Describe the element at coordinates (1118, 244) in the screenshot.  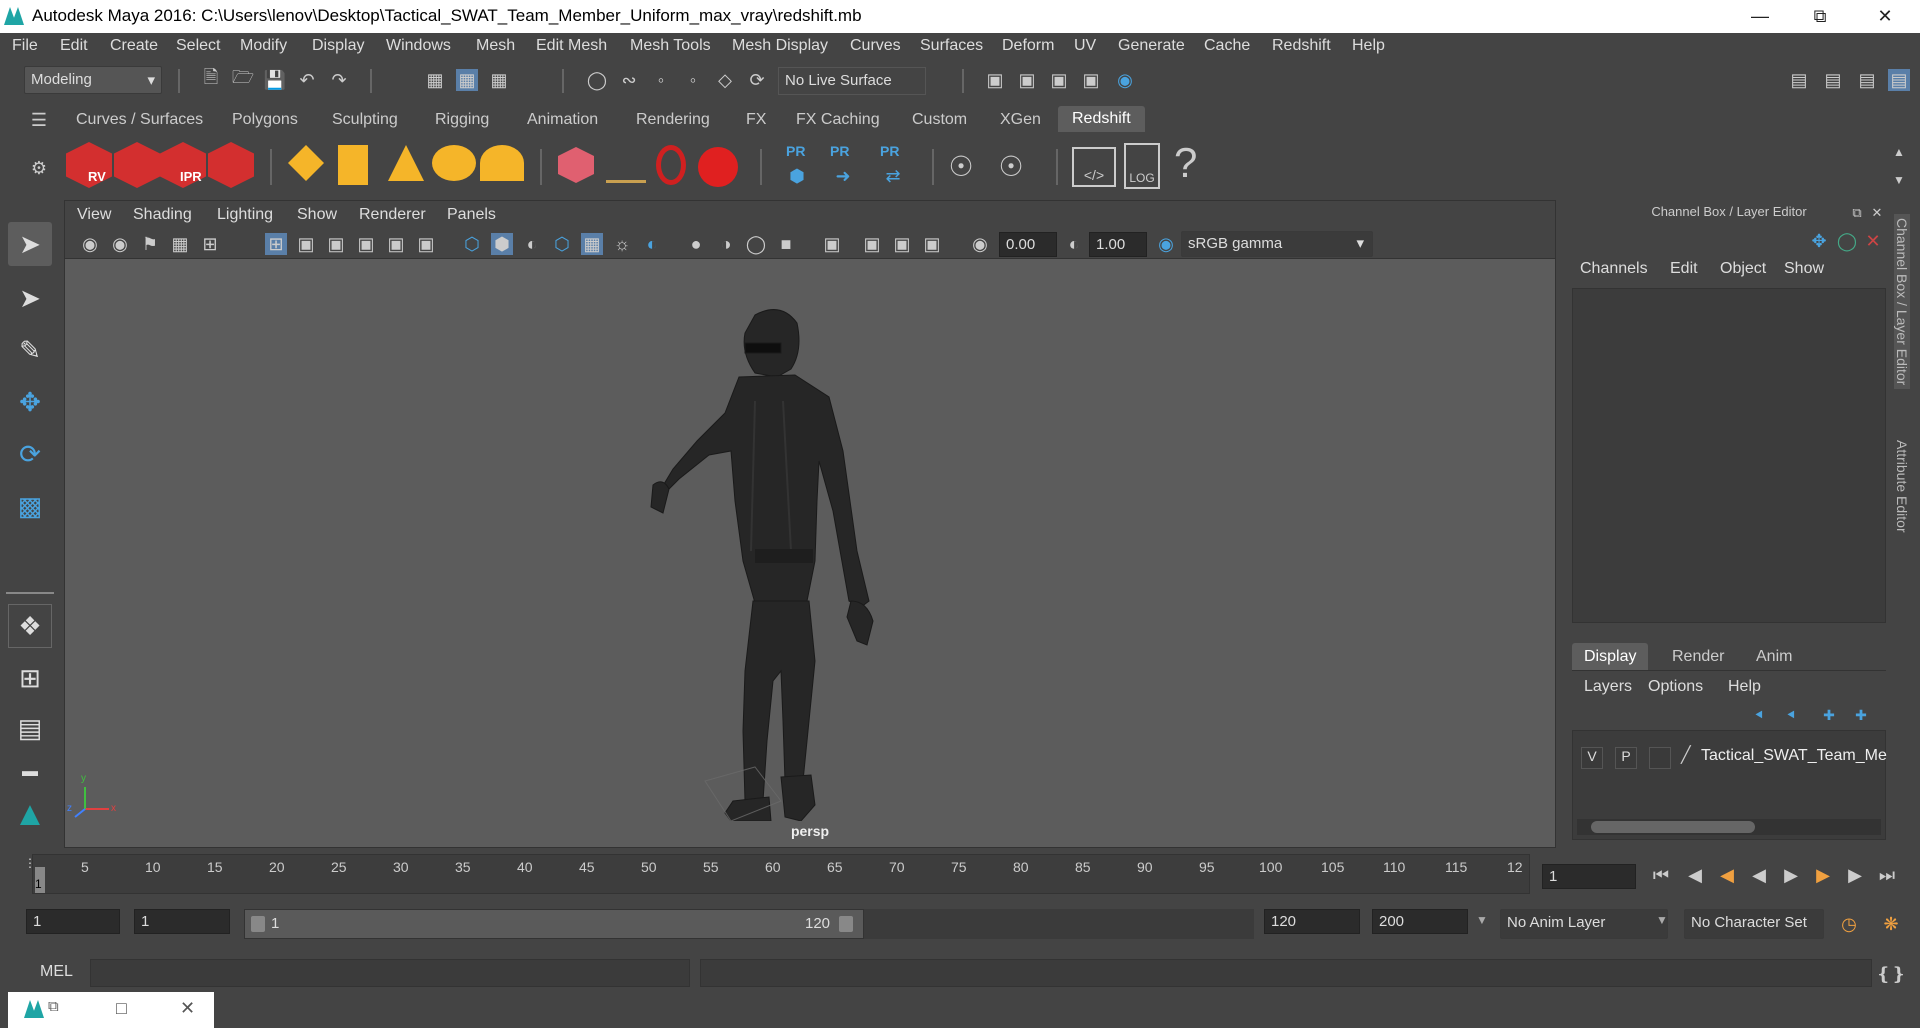
I see `gamma-field: 1.00` at that location.